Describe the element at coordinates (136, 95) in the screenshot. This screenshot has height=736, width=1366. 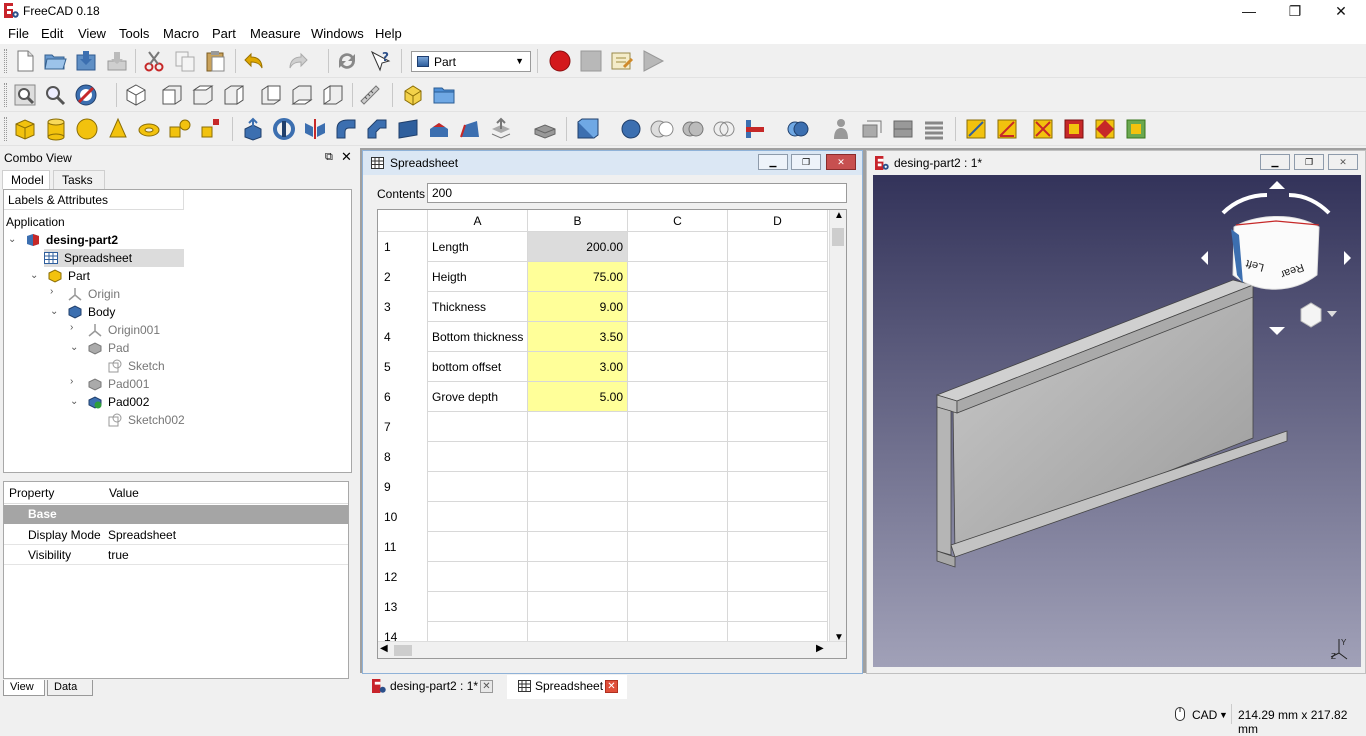
I see `isometric-view-icon` at that location.